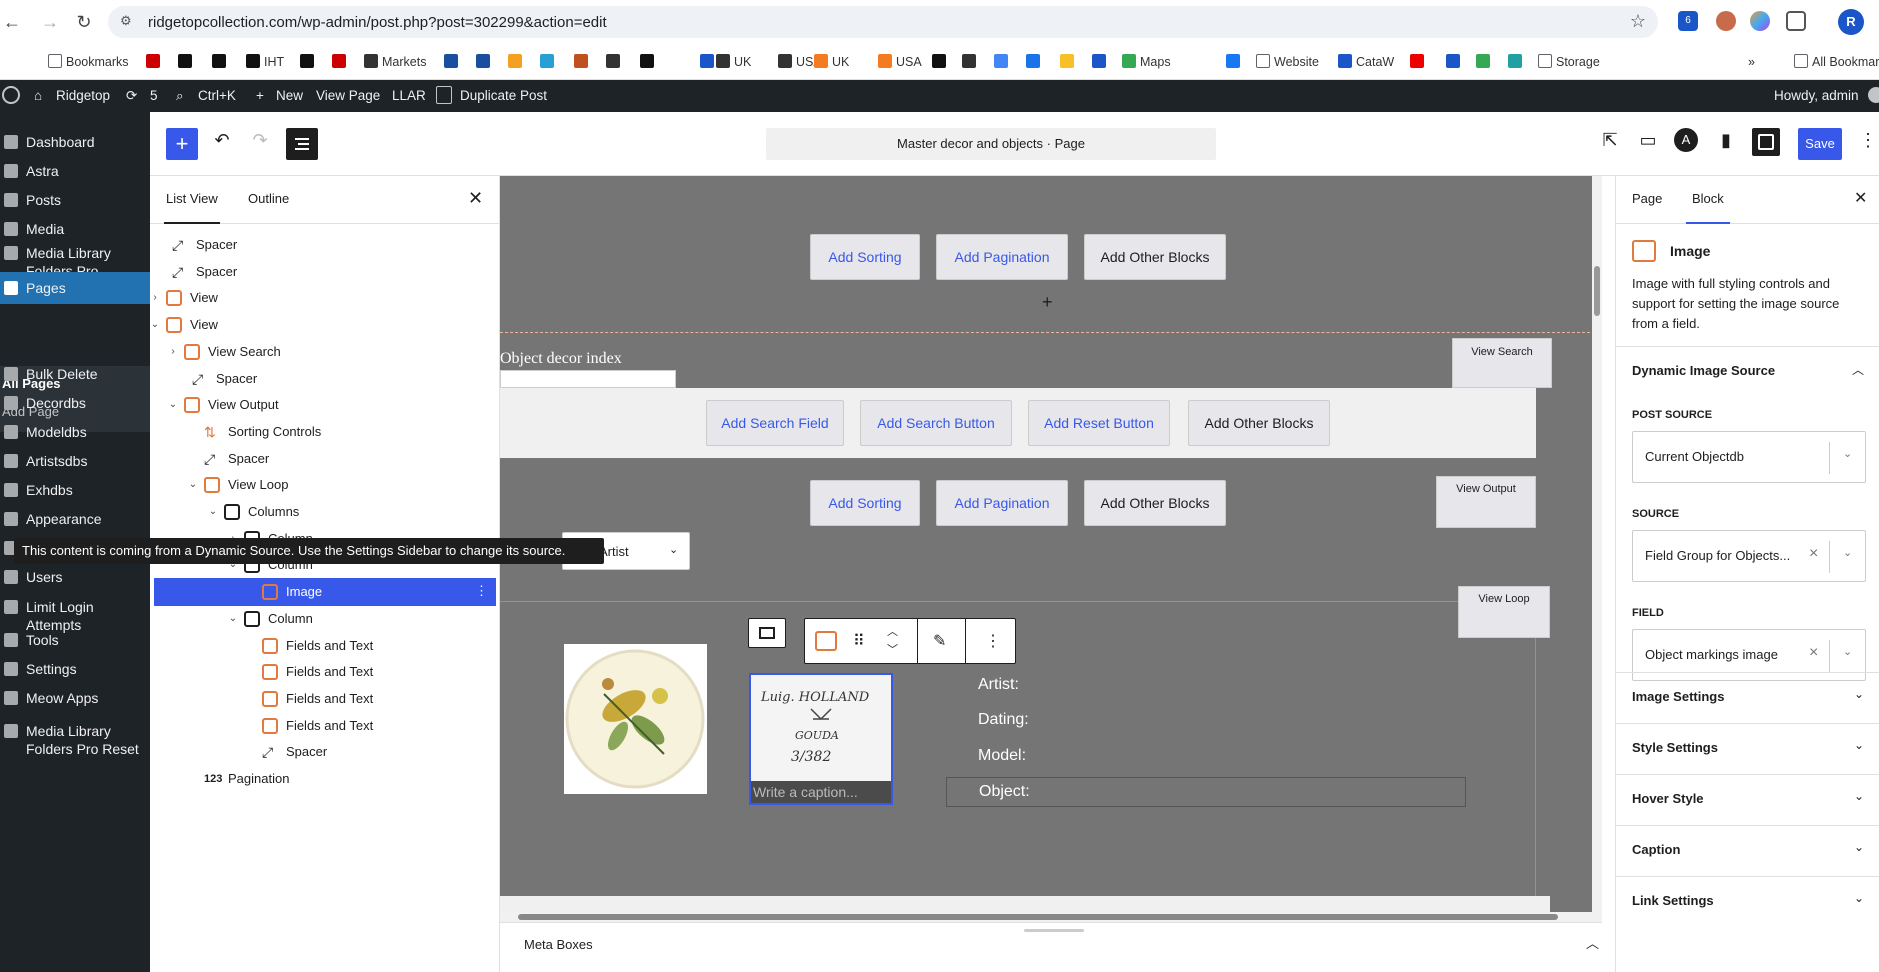  Describe the element at coordinates (1747, 799) in the screenshot. I see `panel-hover-style: Hover Style ⌄` at that location.